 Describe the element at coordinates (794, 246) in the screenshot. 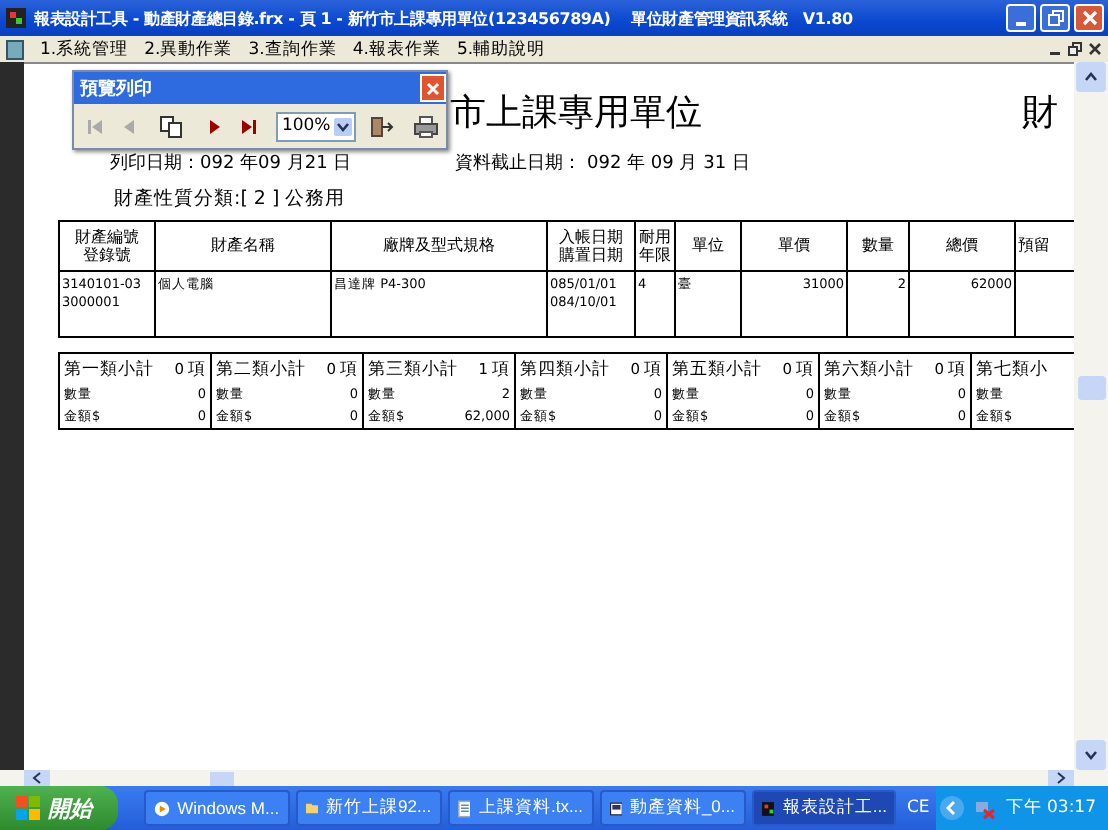

I see `column-header: 單價` at that location.